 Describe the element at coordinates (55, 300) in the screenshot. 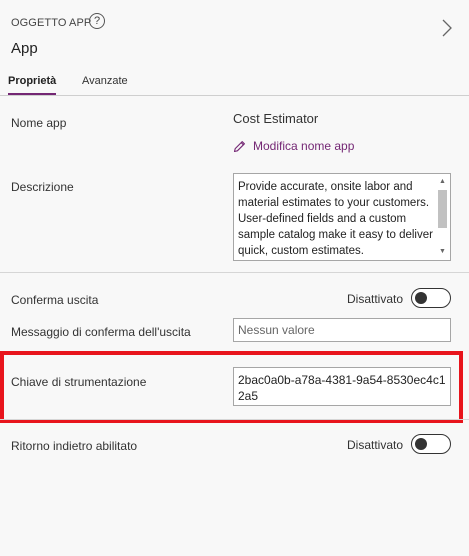

I see `confirm-exit-label: Conferma uscita` at that location.